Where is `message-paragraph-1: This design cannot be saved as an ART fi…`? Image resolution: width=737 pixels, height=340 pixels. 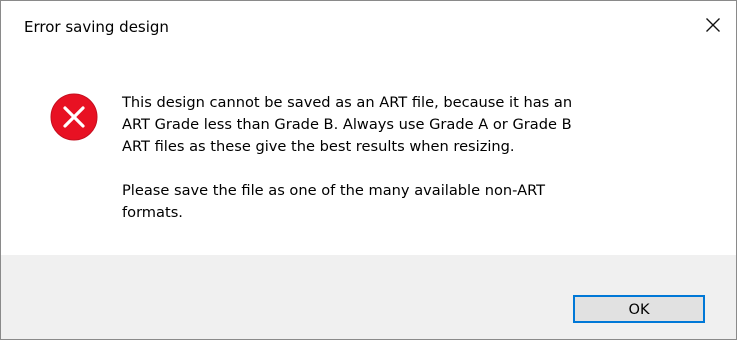 message-paragraph-1: This design cannot be saved as an ART fi… is located at coordinates (347, 124).